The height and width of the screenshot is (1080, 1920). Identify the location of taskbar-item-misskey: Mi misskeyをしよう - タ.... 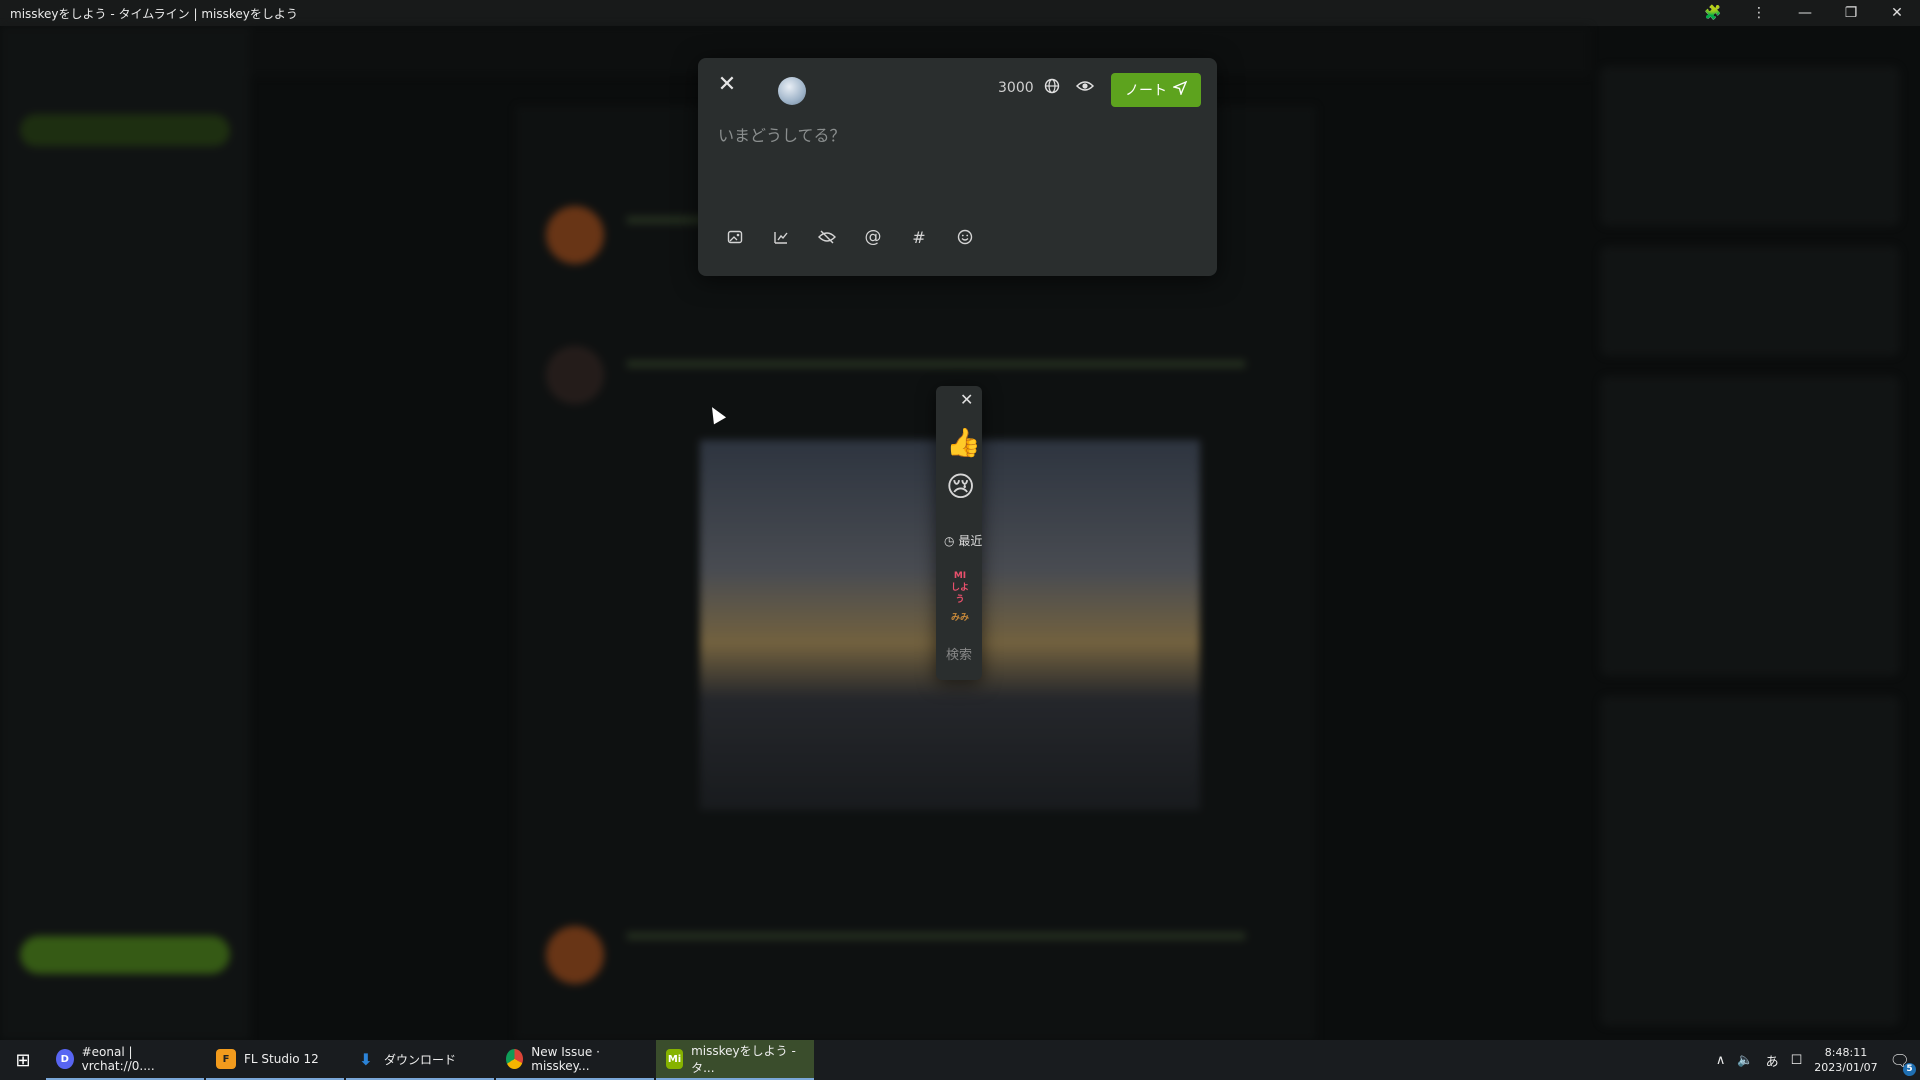
(735, 1060).